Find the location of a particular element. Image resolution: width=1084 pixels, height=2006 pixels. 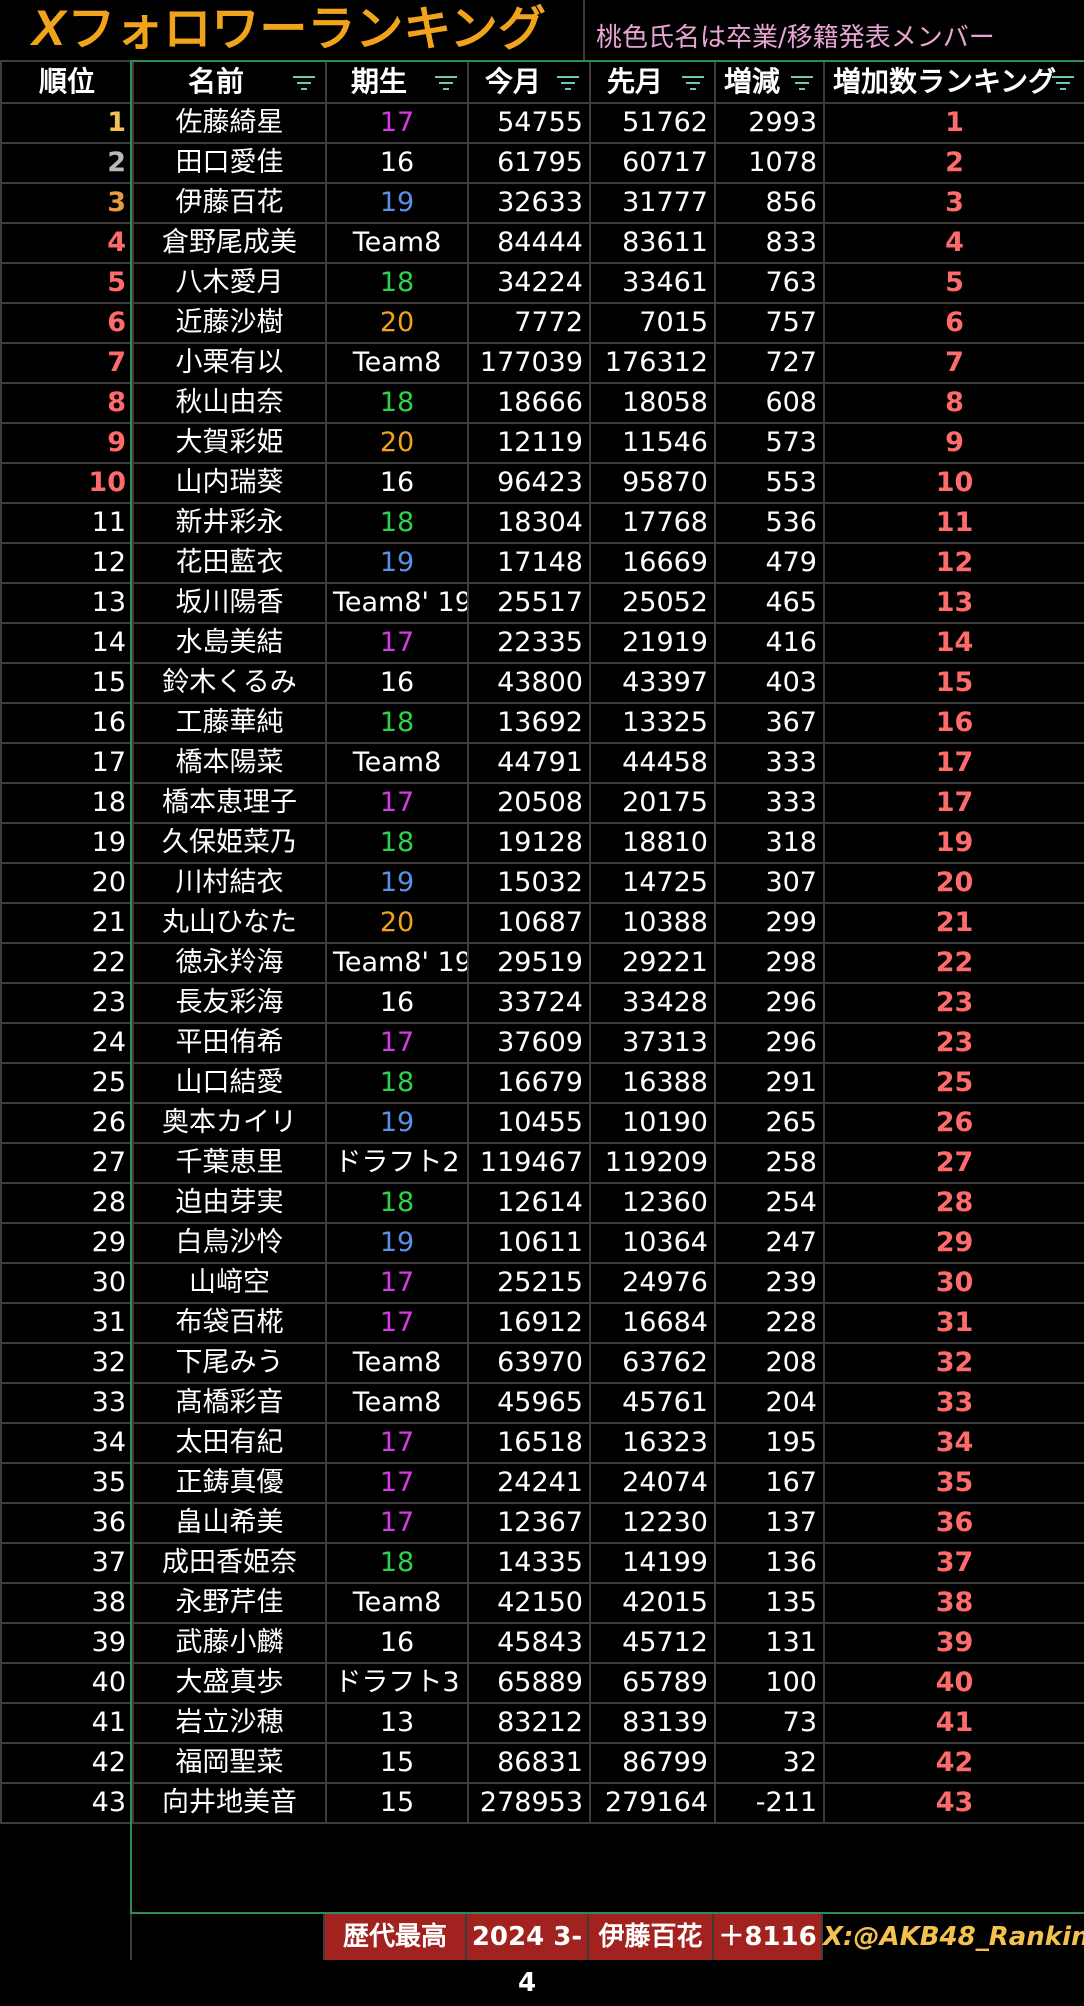

current-followers-cell: 96423 is located at coordinates (529, 483).